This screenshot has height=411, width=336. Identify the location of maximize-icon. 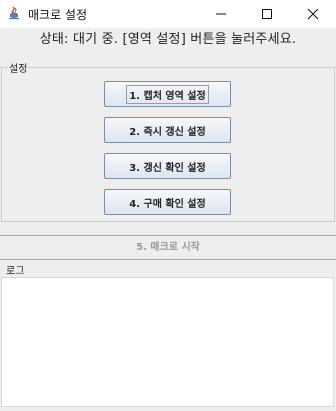
(267, 14).